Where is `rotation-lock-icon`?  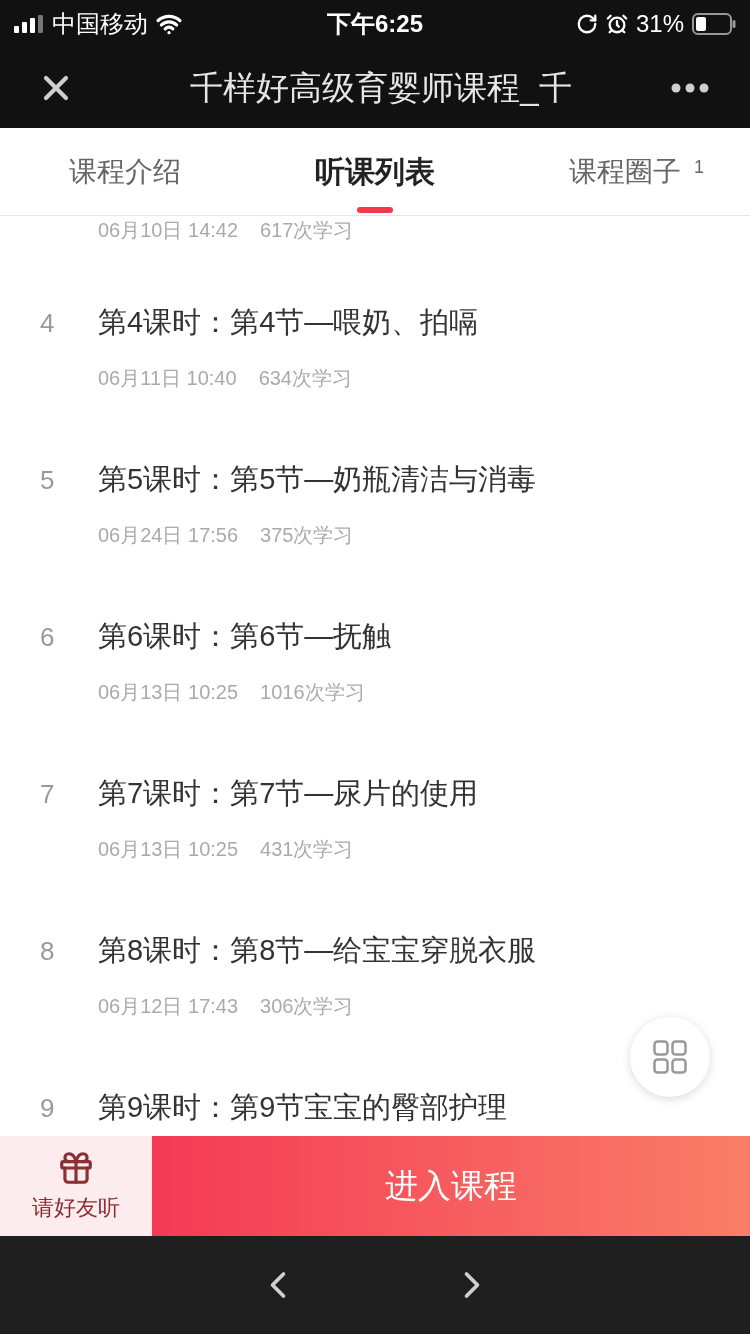
rotation-lock-icon is located at coordinates (586, 24).